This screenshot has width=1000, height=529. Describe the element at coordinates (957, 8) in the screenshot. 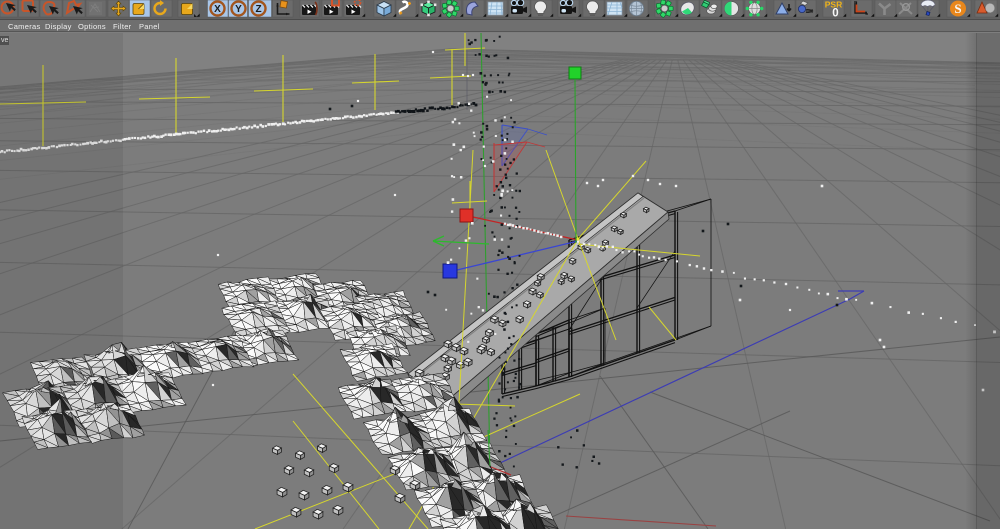

I see `svg-text: S` at that location.